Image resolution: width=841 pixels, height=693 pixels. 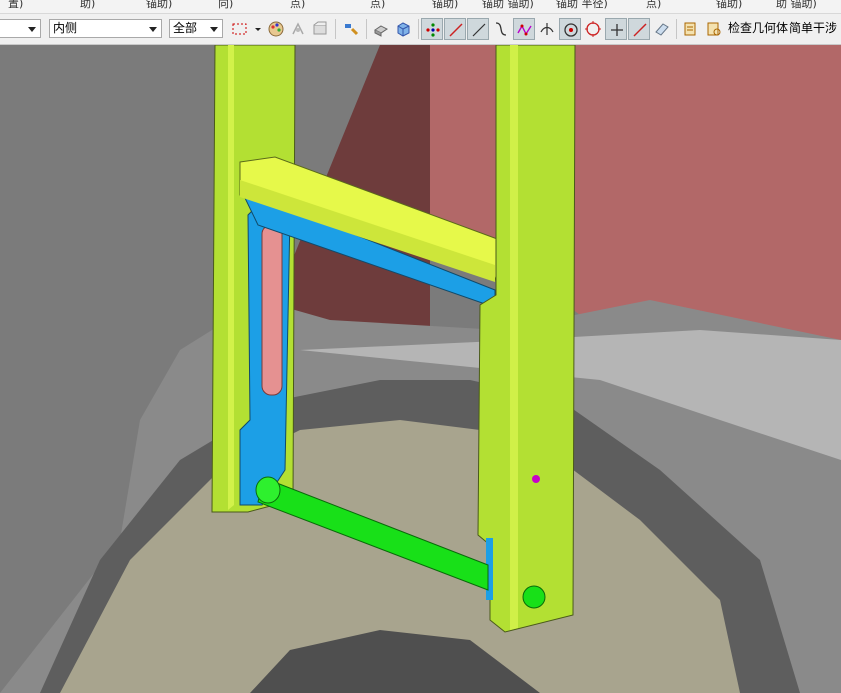 I want to click on plus-button, so click(x=616, y=29).